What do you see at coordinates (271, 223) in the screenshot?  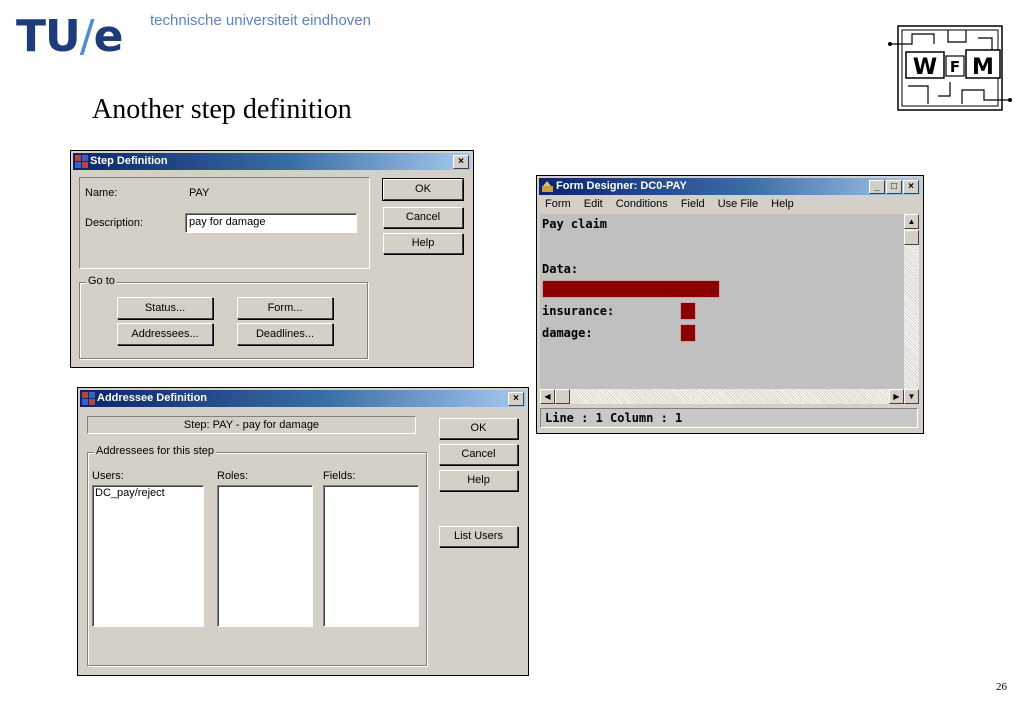 I see `description-field: pay for damage` at bounding box center [271, 223].